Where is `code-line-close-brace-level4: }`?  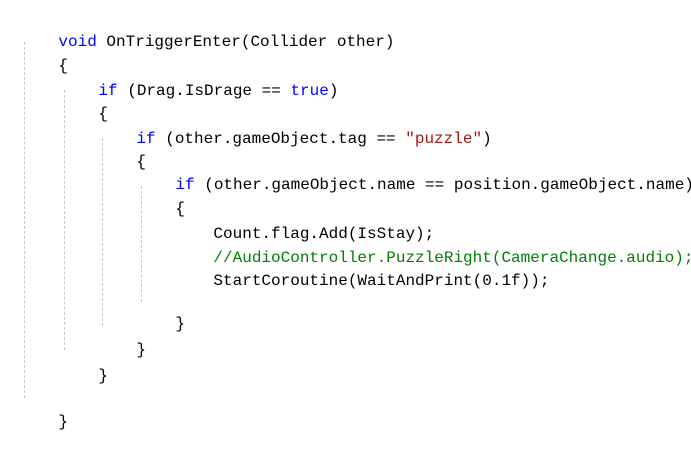 code-line-close-brace-level4: } is located at coordinates (161, 310).